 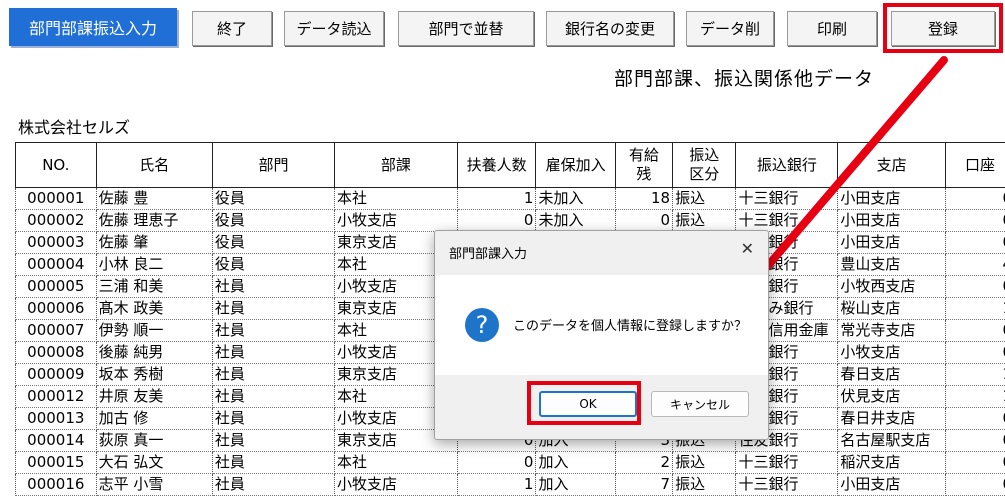 What do you see at coordinates (482, 325) in the screenshot?
I see `question-icon: ?` at bounding box center [482, 325].